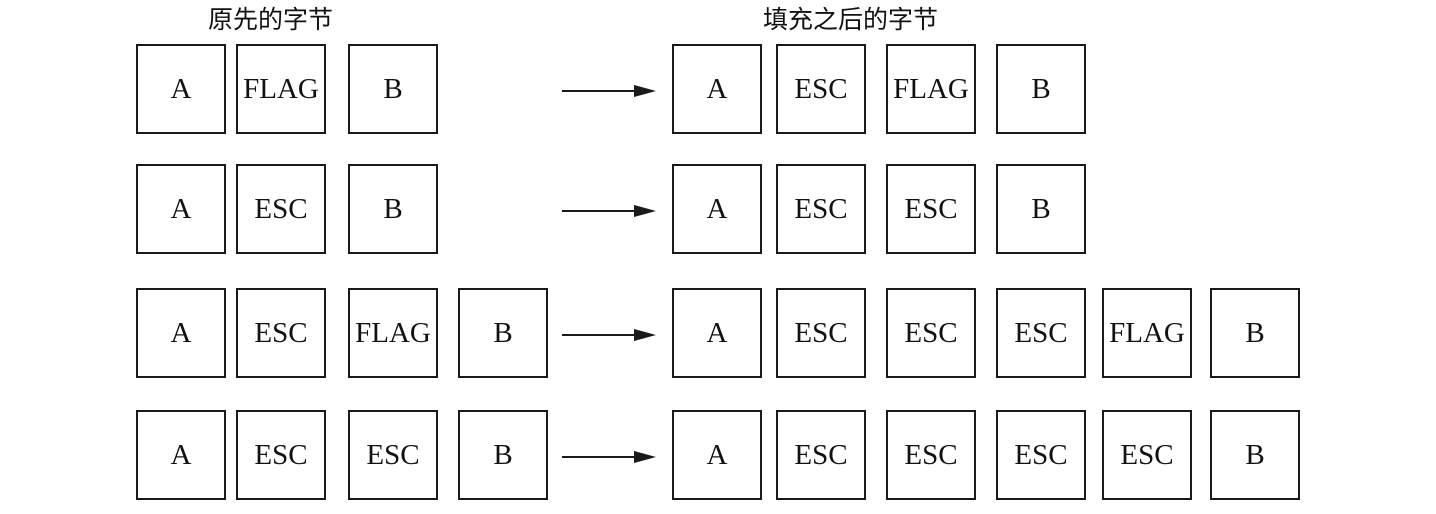 Image resolution: width=1436 pixels, height=514 pixels. What do you see at coordinates (271, 19) in the screenshot?
I see `original-bytes-heading: 原先的字节` at bounding box center [271, 19].